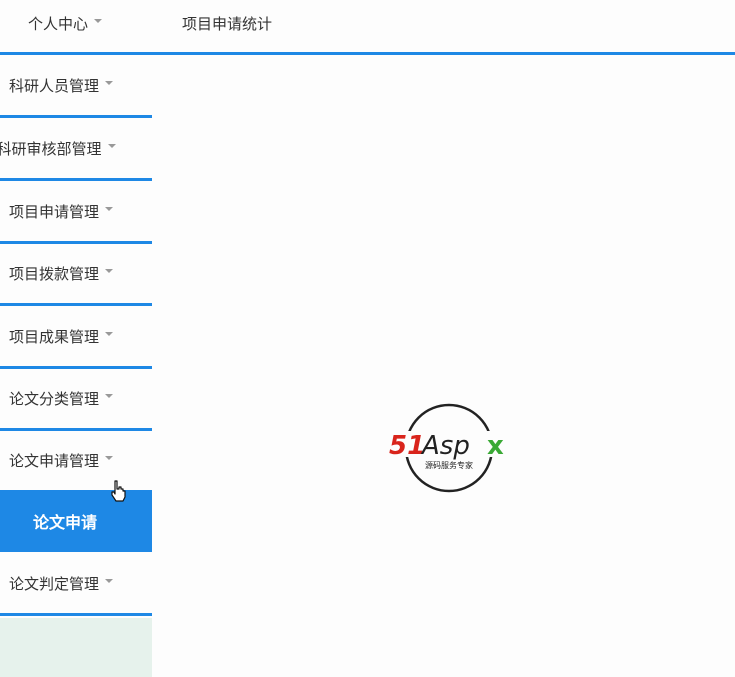 This screenshot has width=735, height=677. I want to click on sidebar-item-paper-judgement-management: 论文判定管理, so click(83, 584).